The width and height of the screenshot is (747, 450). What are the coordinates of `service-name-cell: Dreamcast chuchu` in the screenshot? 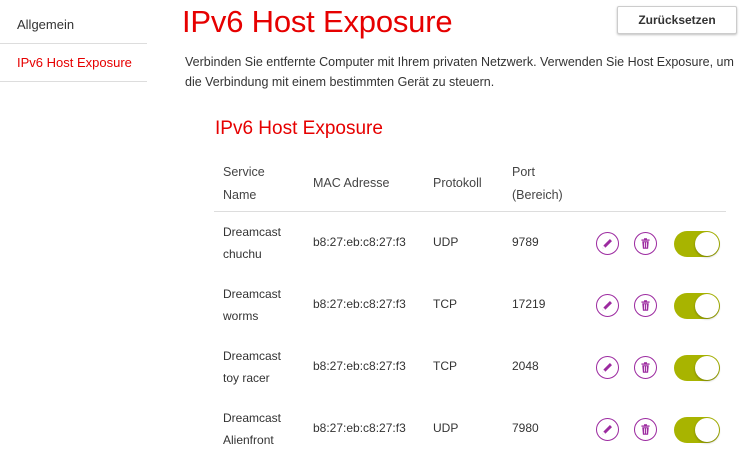 It's located at (263, 243).